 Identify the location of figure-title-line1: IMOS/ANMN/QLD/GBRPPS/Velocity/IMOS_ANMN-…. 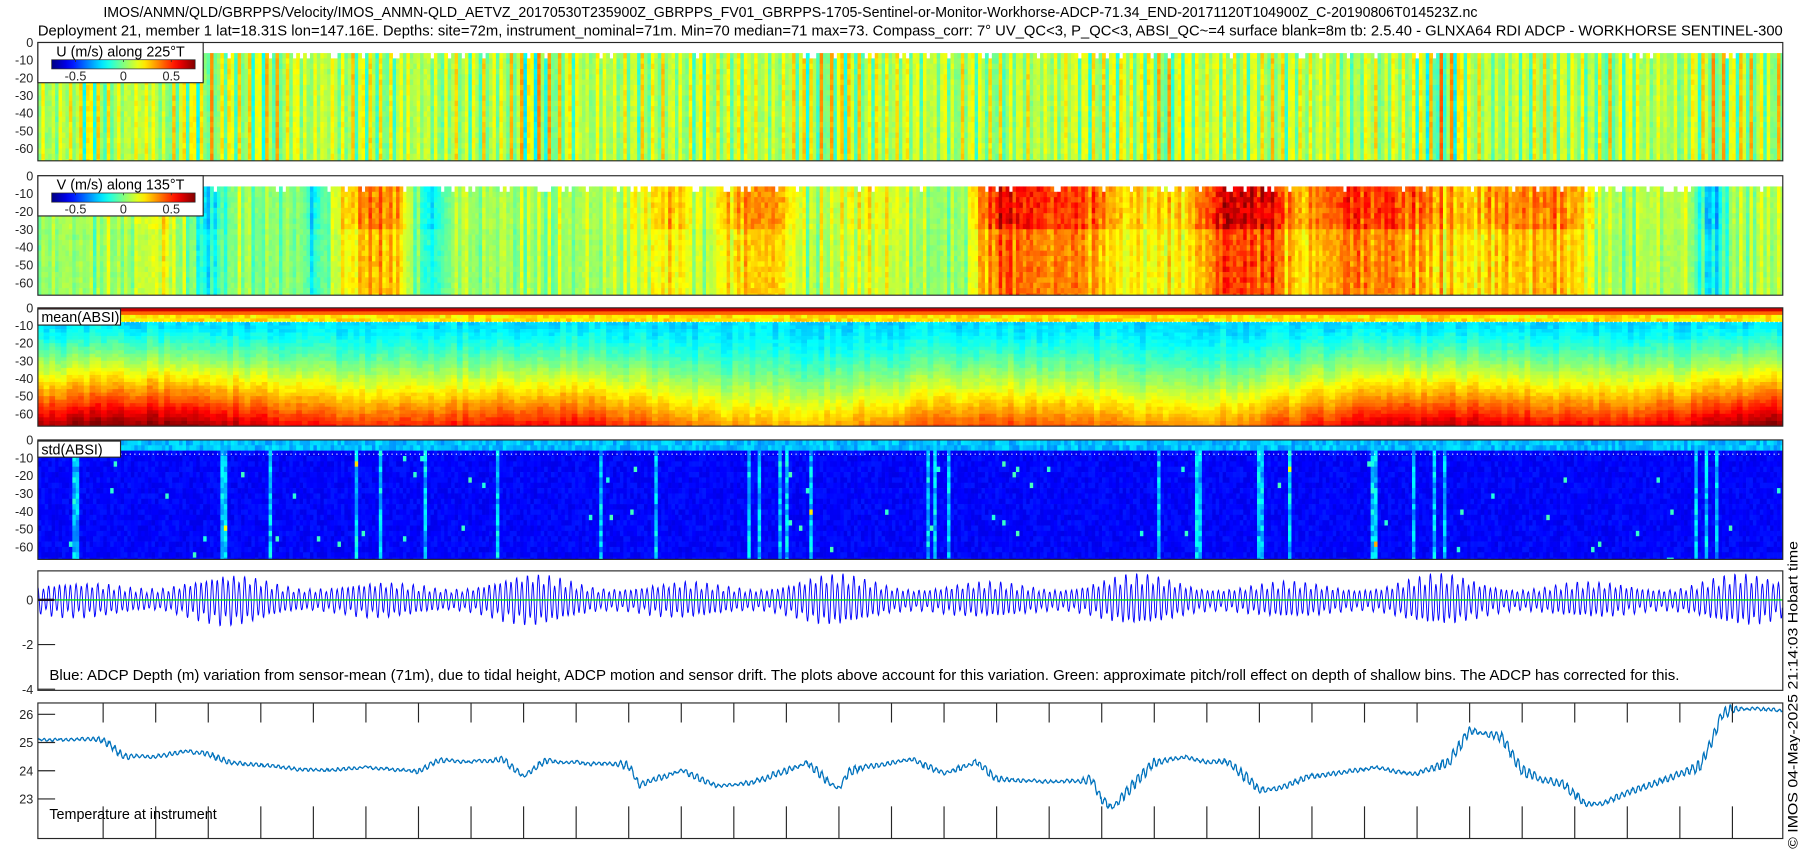
(790, 13).